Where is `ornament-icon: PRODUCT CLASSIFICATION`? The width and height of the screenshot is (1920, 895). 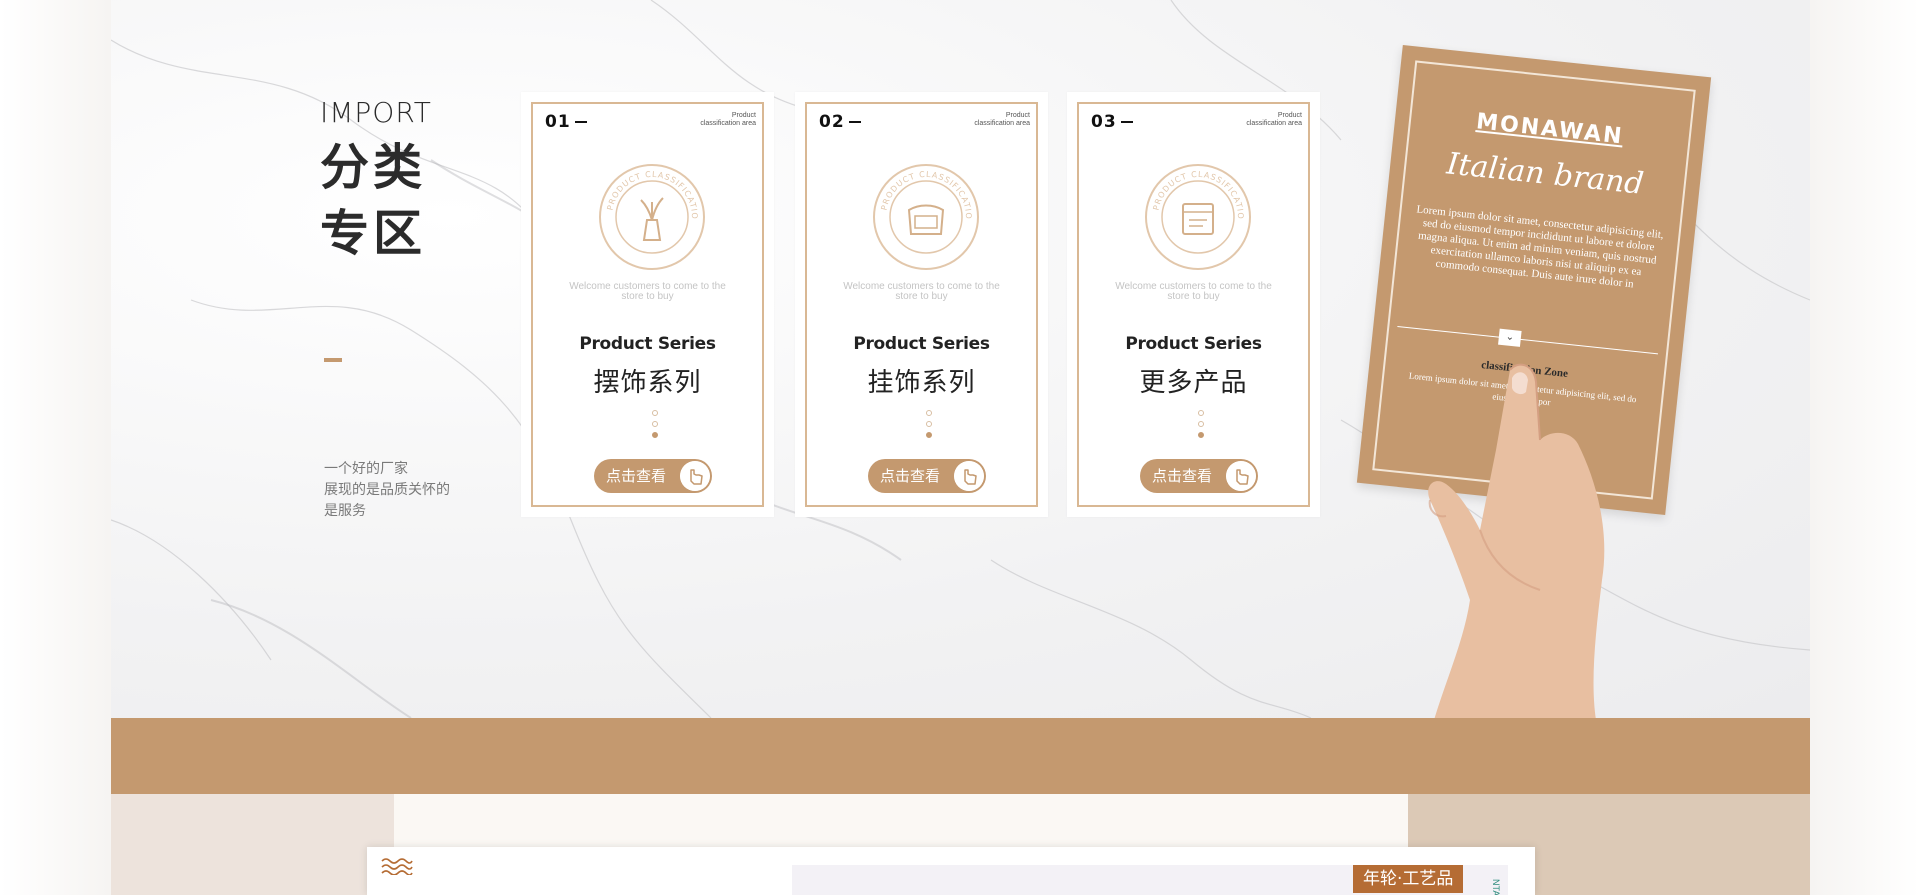
ornament-icon: PRODUCT CLASSIFICATION is located at coordinates (925, 216).